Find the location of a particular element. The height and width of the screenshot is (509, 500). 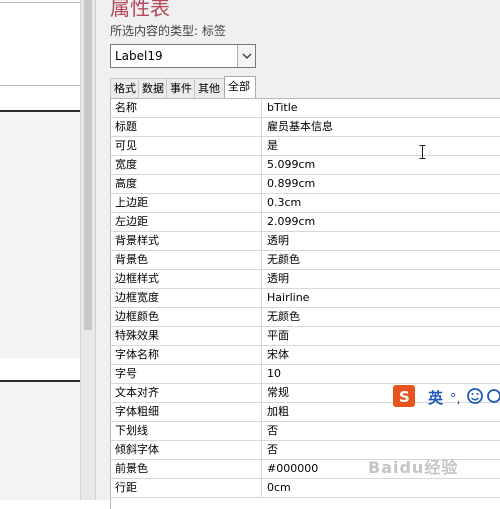

property-name: 高度 is located at coordinates (186, 184).